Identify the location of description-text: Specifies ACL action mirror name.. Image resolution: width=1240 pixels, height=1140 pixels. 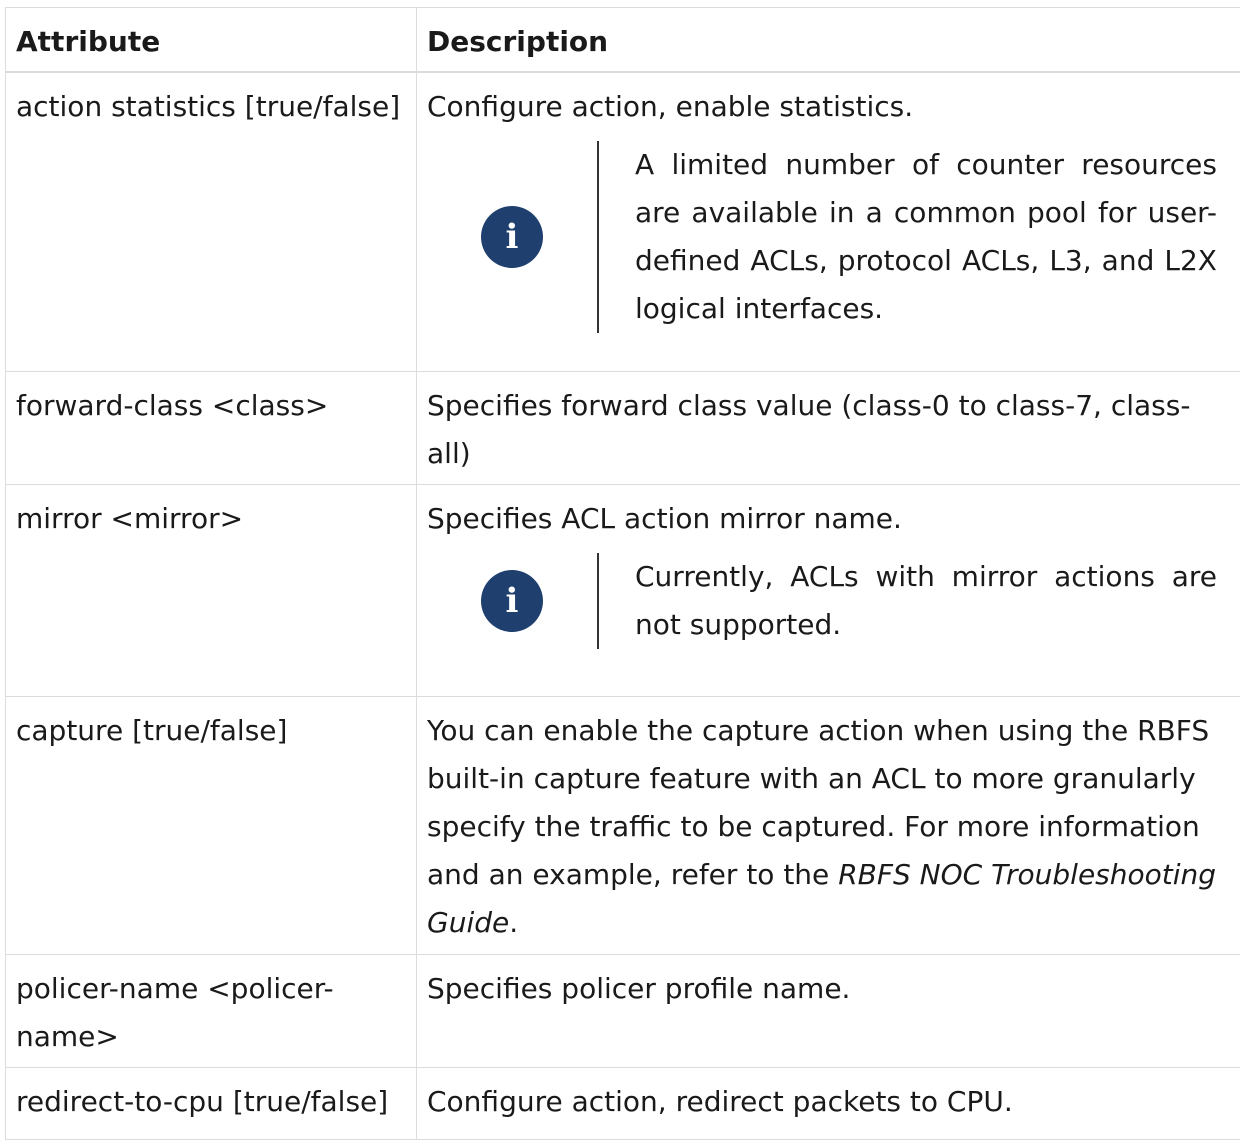
(829, 519).